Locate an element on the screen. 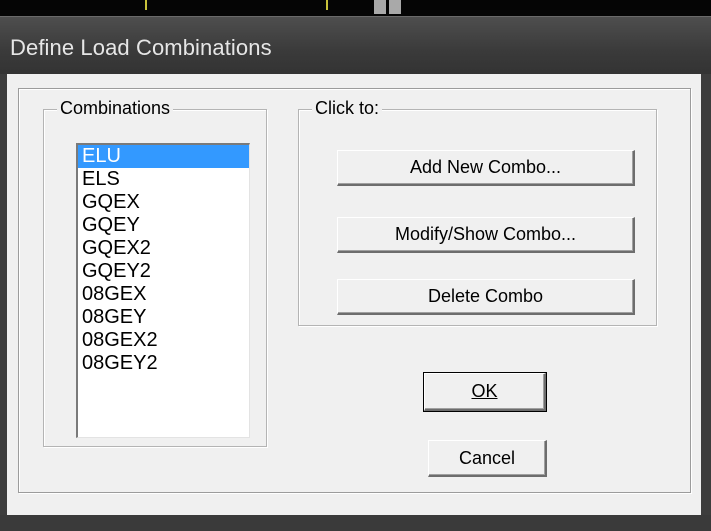  combination-list-item: GQEY2 is located at coordinates (163, 271).